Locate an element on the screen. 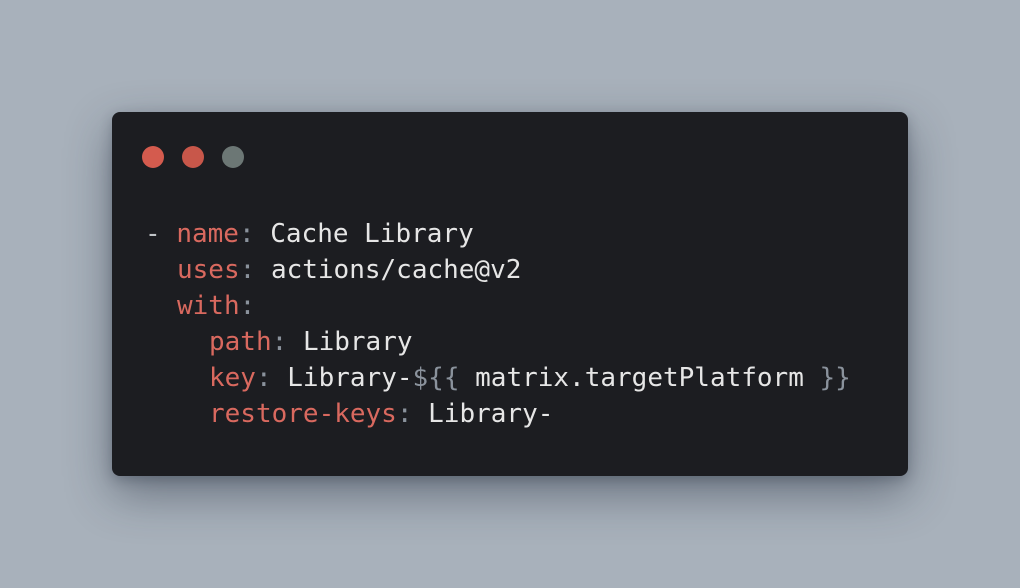  code-line-3: with: is located at coordinates (498, 306).